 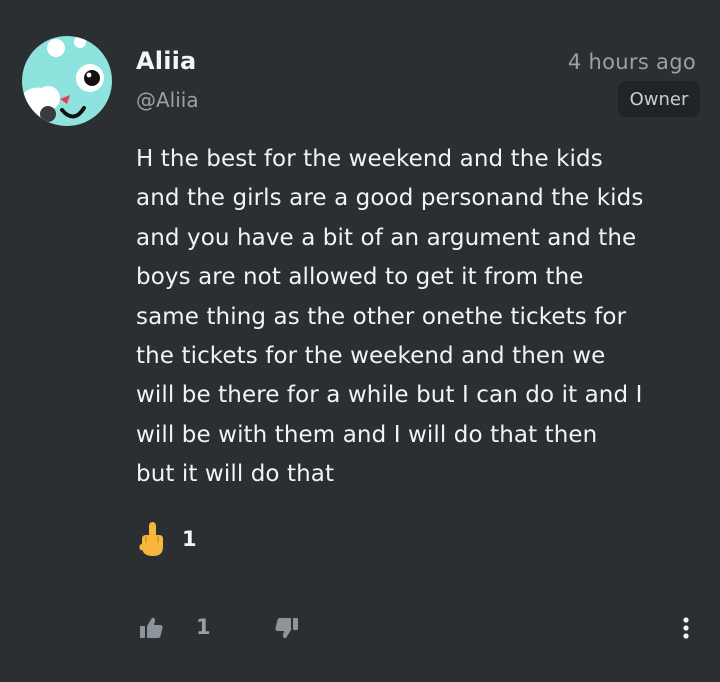 What do you see at coordinates (179, 539) in the screenshot?
I see `reaction-chip: 1` at bounding box center [179, 539].